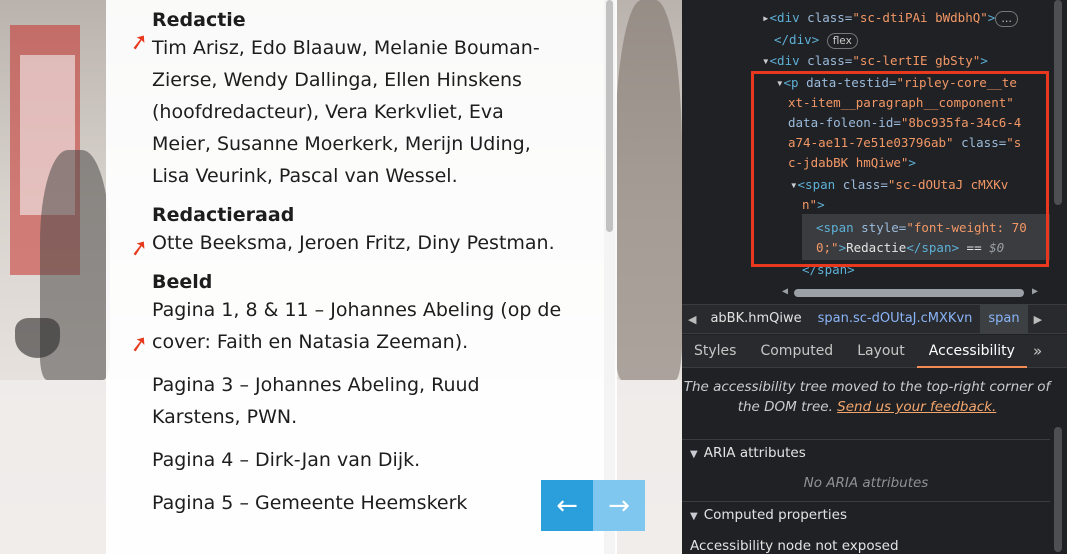 Image resolution: width=1067 pixels, height=554 pixels. I want to click on collapse-triangle-icon: ▾, so click(766, 60).